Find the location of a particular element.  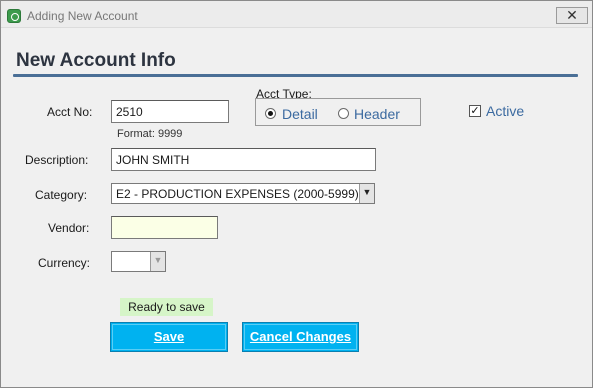

category-value: E2 - PRODUCTION EXPENSES (2000-5999) is located at coordinates (237, 194).